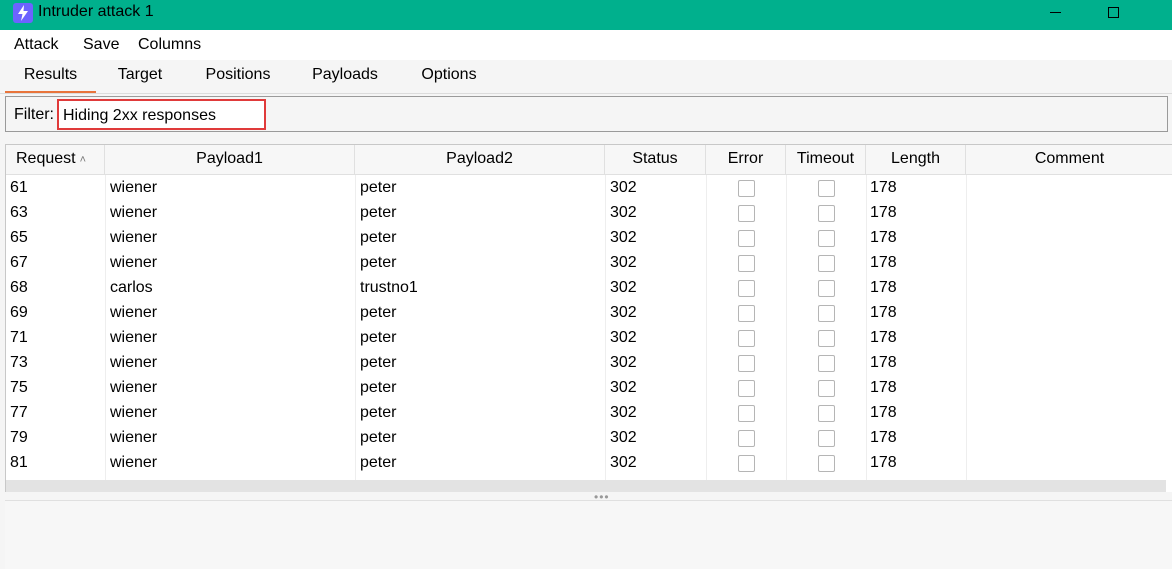 This screenshot has height=569, width=1172. Describe the element at coordinates (916, 160) in the screenshot. I see `column-header-length: Length` at that location.